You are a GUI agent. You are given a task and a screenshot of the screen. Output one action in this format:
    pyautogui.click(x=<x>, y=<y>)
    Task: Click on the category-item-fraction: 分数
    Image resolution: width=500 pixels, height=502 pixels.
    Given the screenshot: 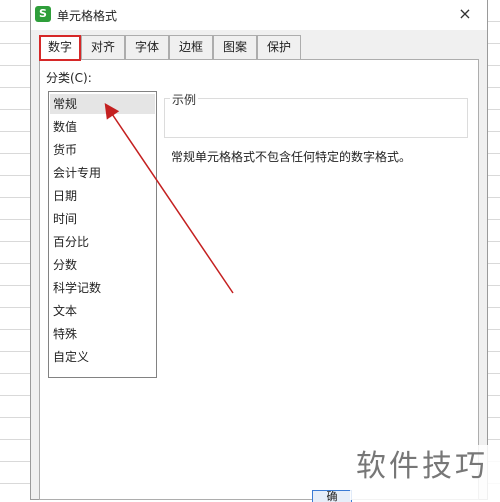 What is the action you would take?
    pyautogui.click(x=102, y=265)
    